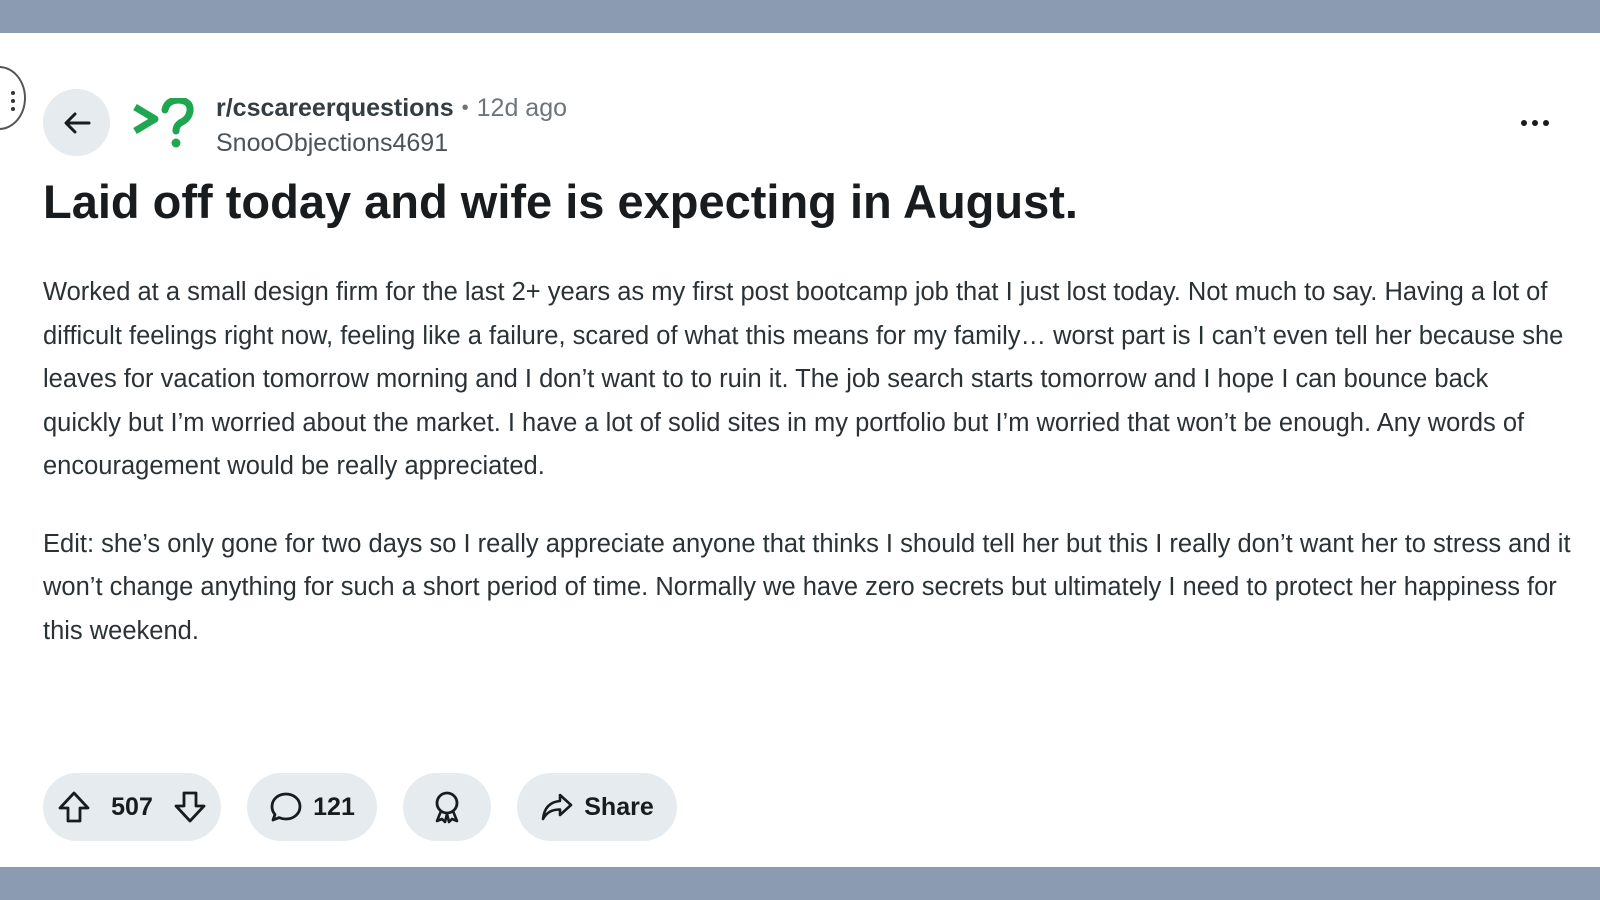  I want to click on author-link: SnooObjections4691, so click(391, 143).